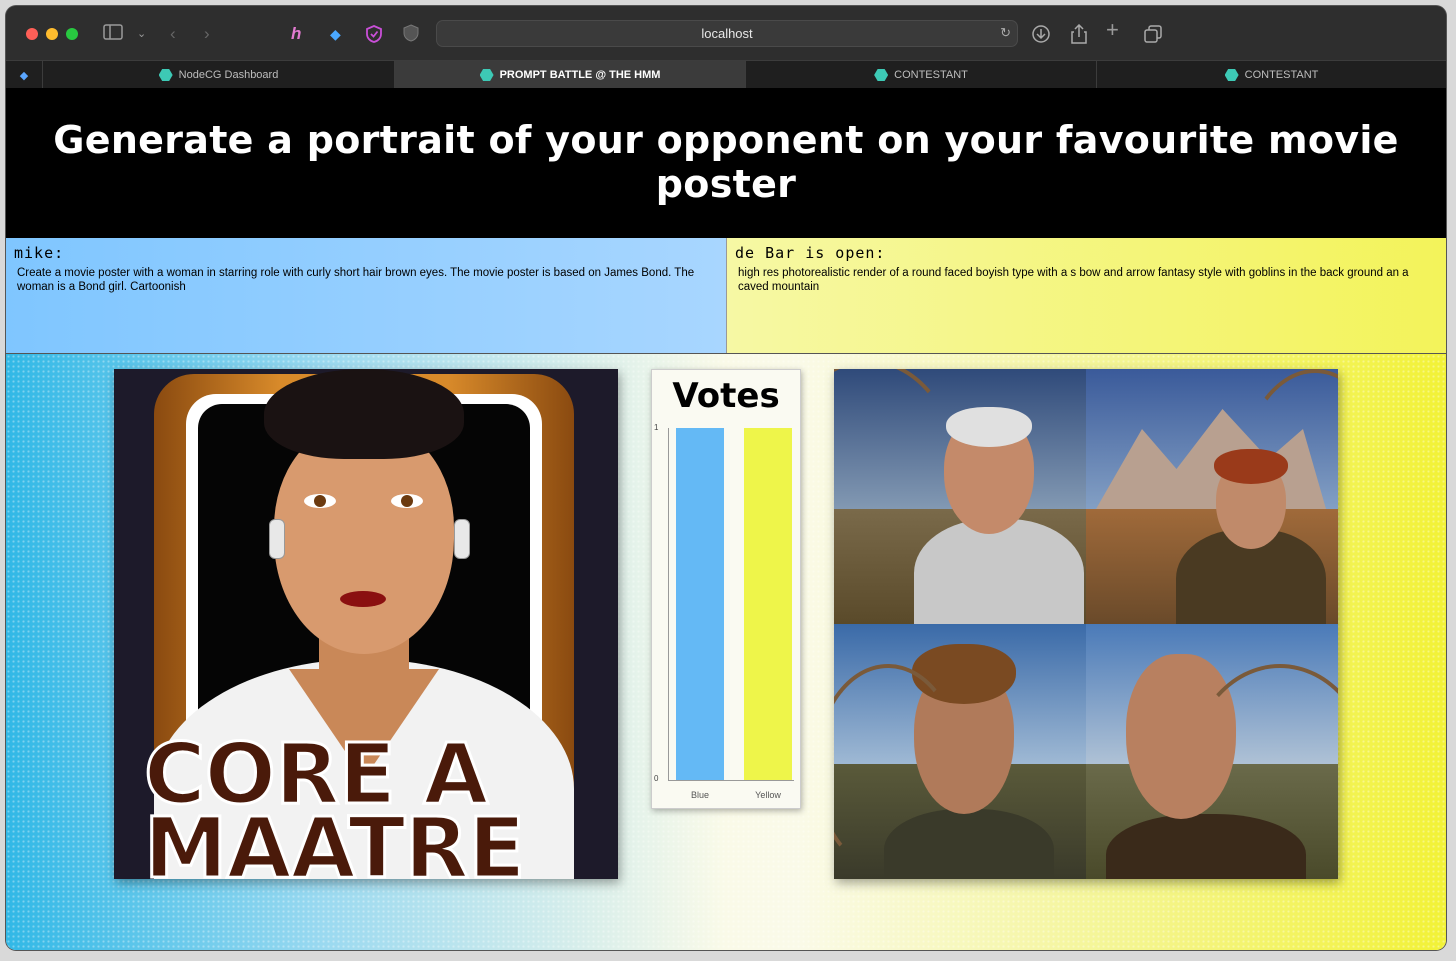 This screenshot has width=1456, height=961. What do you see at coordinates (726, 589) in the screenshot?
I see `votes-chart: Votes 1 0 Blue Yellow` at bounding box center [726, 589].